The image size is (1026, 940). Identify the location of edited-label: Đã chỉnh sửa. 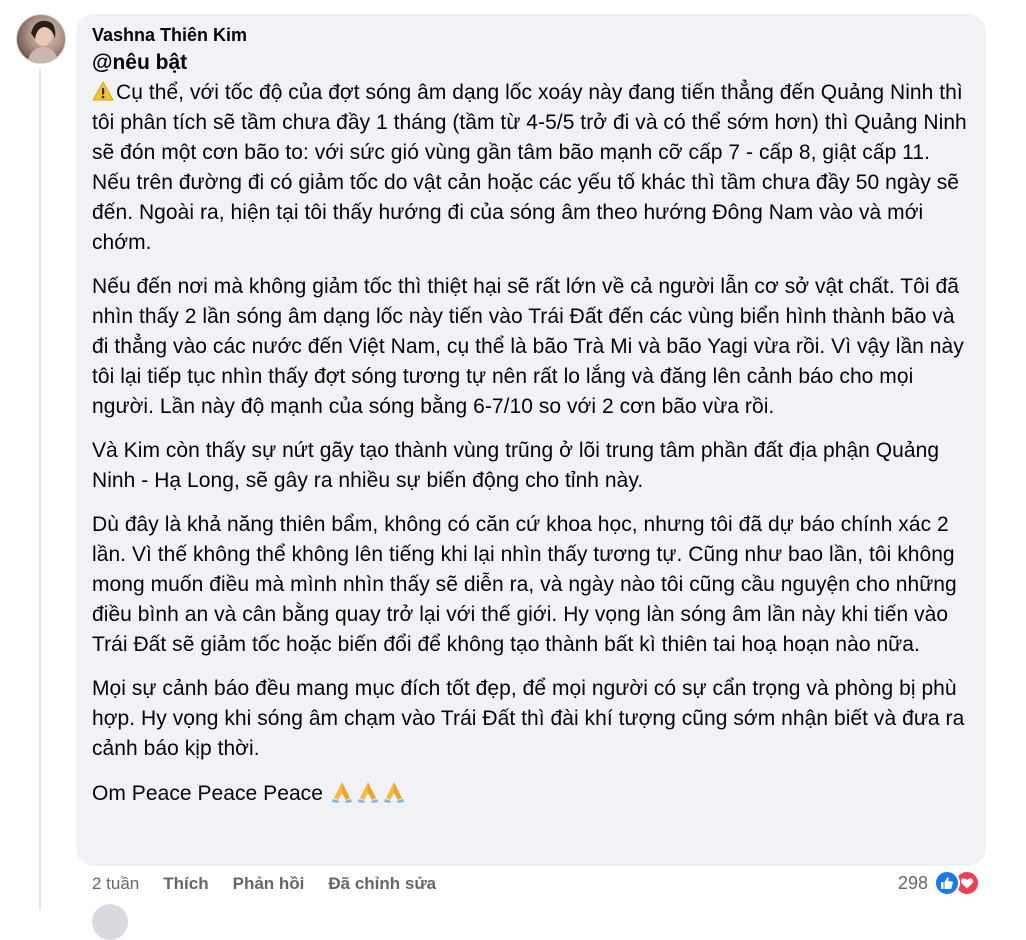
(382, 884).